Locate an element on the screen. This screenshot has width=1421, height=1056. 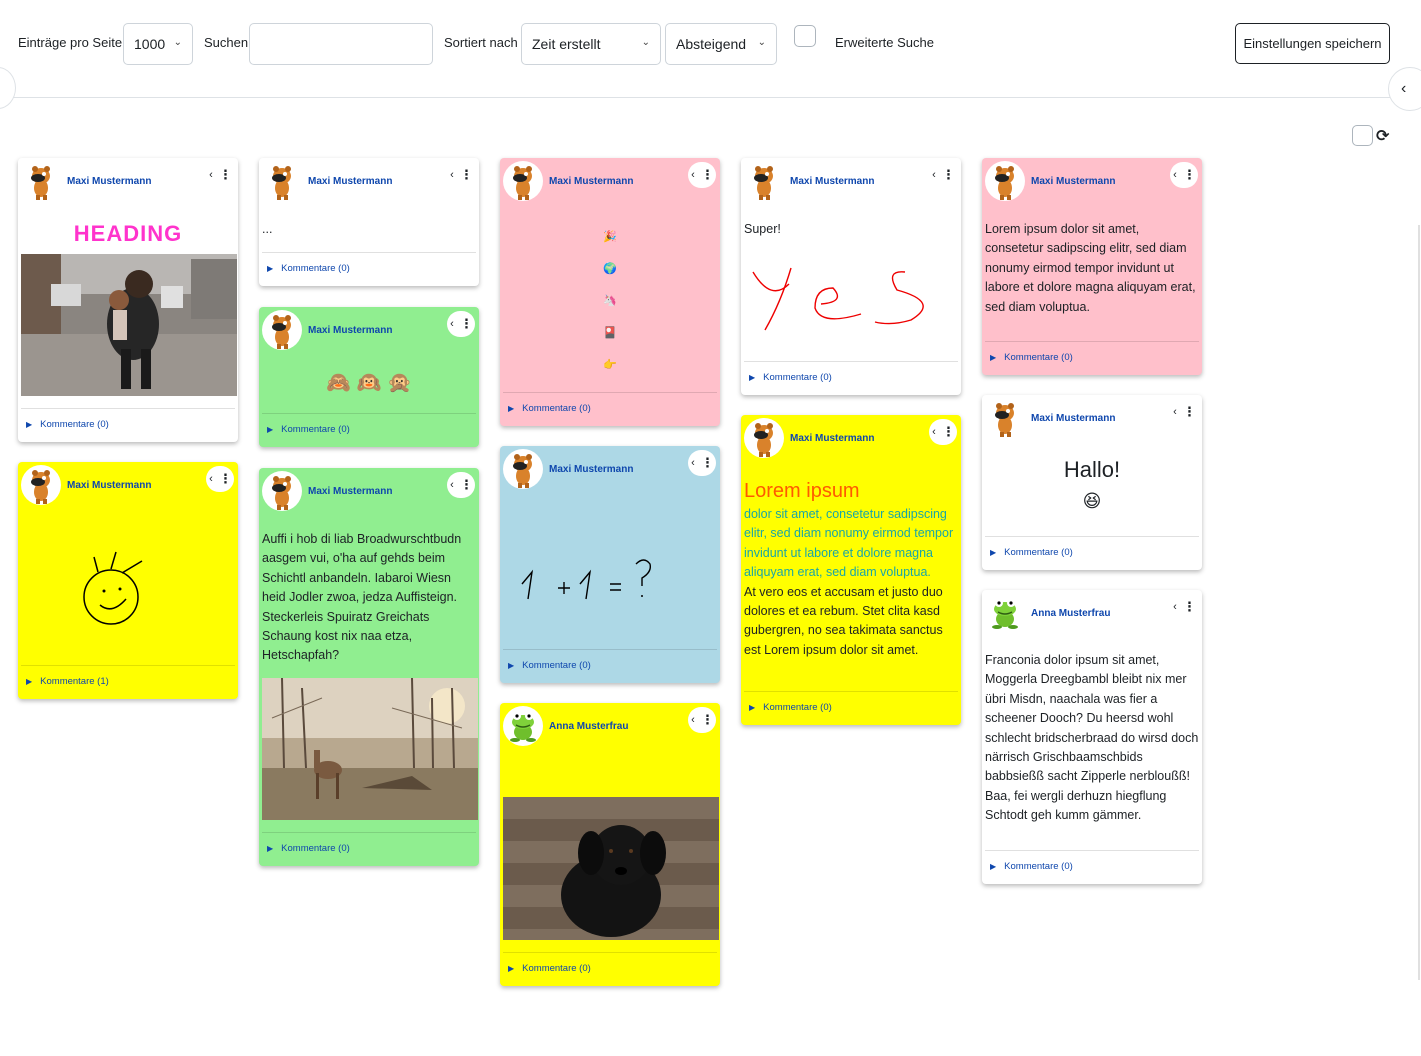
menu-icon: ⋮ is located at coordinates (2, 88).